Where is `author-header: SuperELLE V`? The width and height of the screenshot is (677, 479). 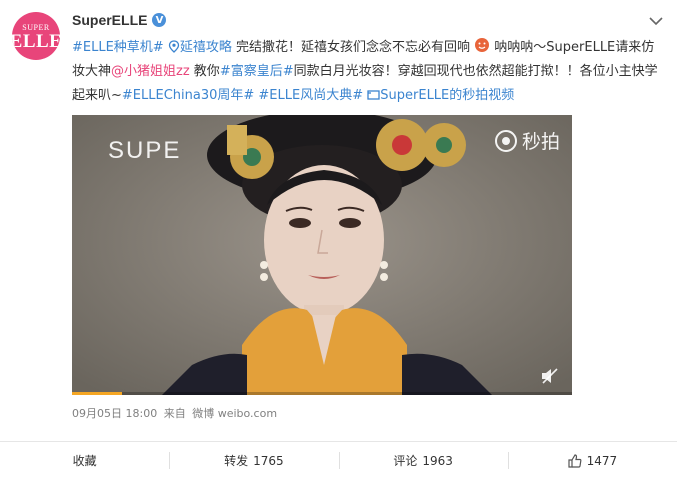 author-header: SuperELLE V is located at coordinates (119, 20).